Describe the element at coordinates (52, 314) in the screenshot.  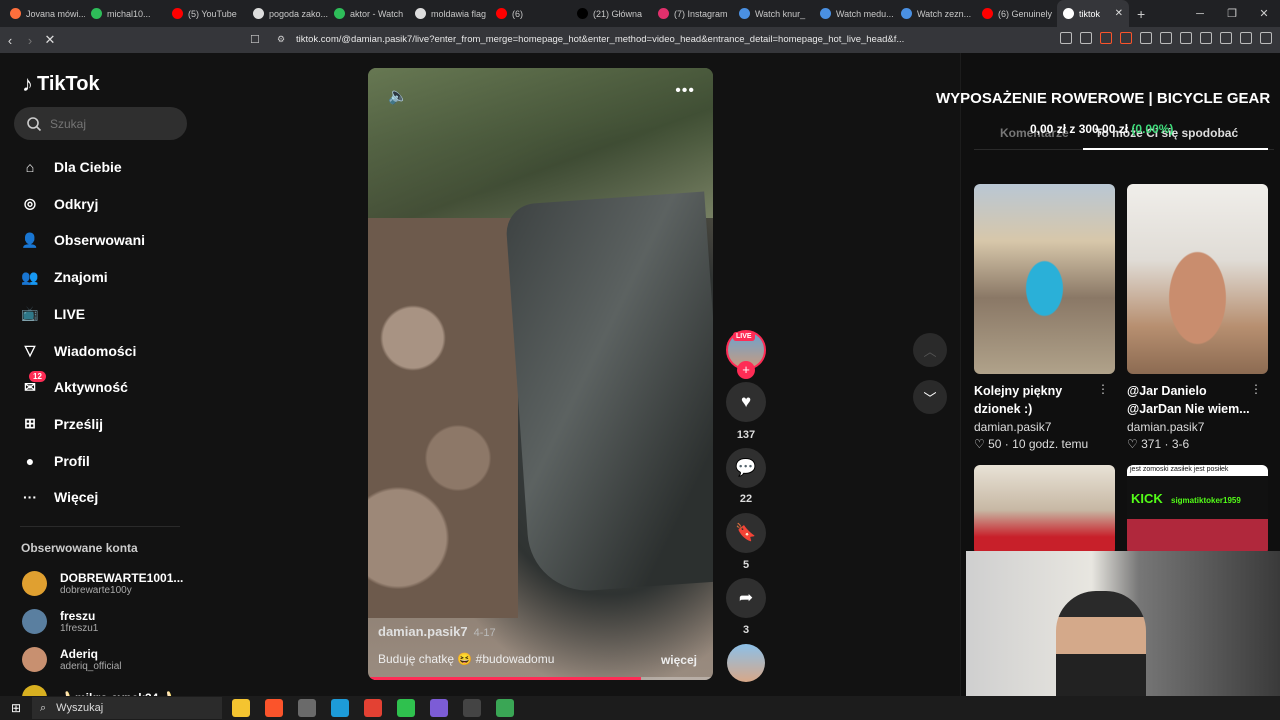
I see `nav-item: 📺 LIVE` at that location.